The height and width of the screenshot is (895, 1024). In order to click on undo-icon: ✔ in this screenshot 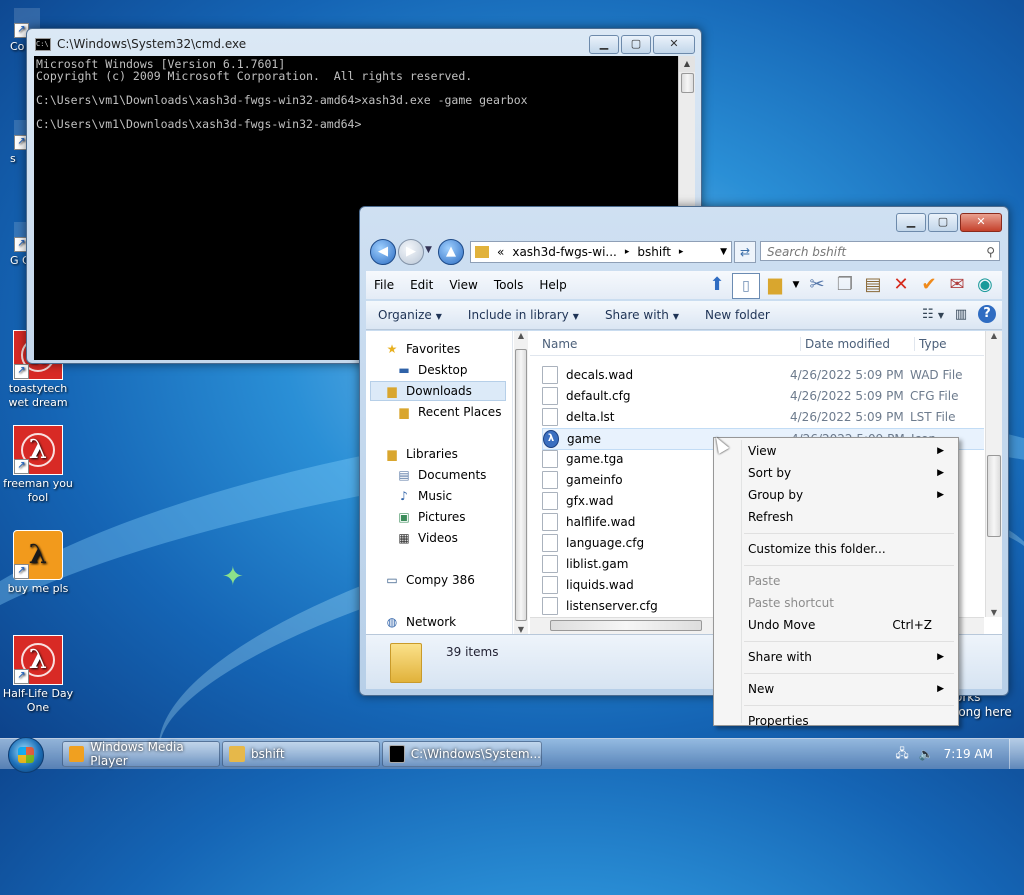, I will do `click(929, 285)`.